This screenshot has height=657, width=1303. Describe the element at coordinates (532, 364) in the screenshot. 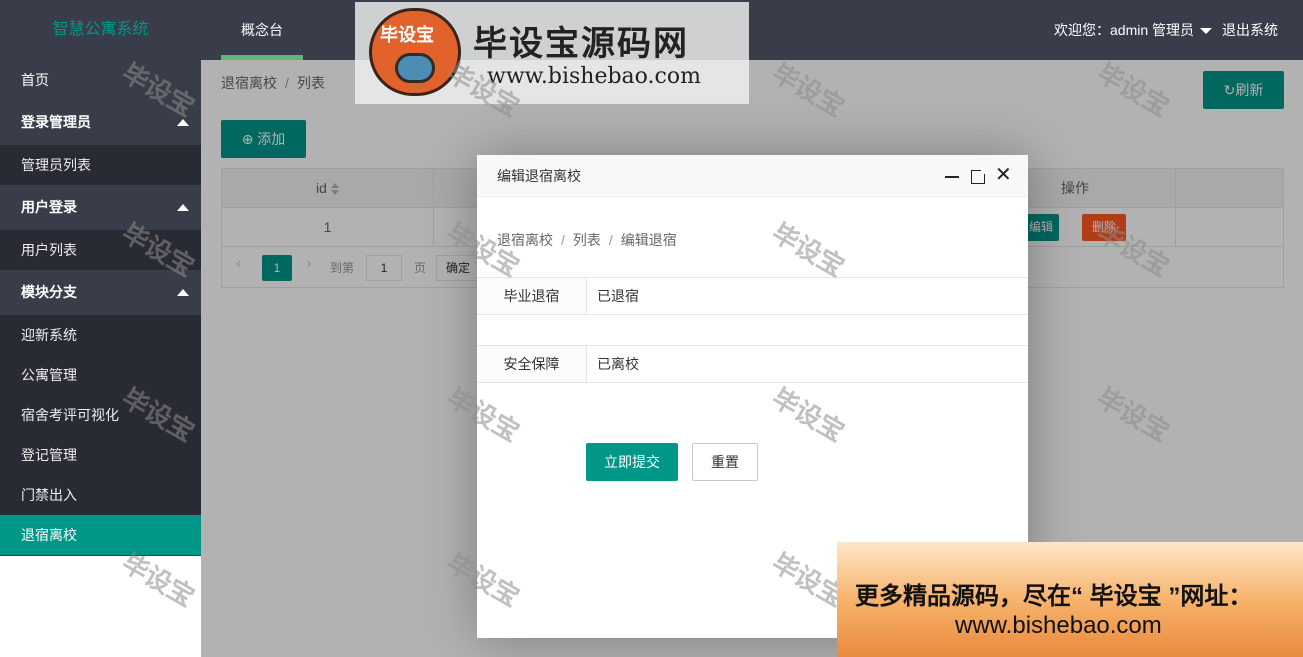

I see `field-label: 安全保障` at that location.